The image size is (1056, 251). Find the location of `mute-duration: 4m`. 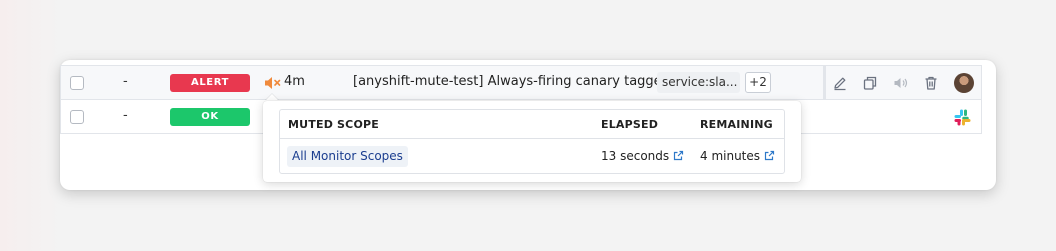

mute-duration: 4m is located at coordinates (294, 81).